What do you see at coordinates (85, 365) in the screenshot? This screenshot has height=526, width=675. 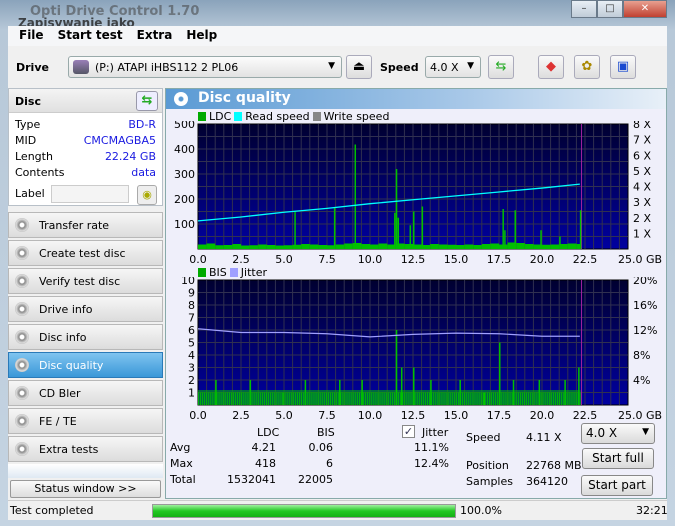 I see `nav-disc-quality: Disc quality` at bounding box center [85, 365].